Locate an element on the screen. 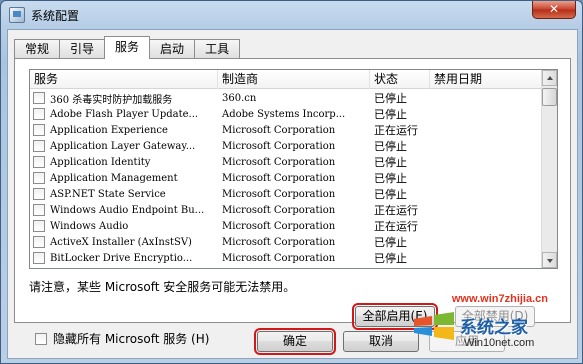  tab-general: 常规 is located at coordinates (37, 49).